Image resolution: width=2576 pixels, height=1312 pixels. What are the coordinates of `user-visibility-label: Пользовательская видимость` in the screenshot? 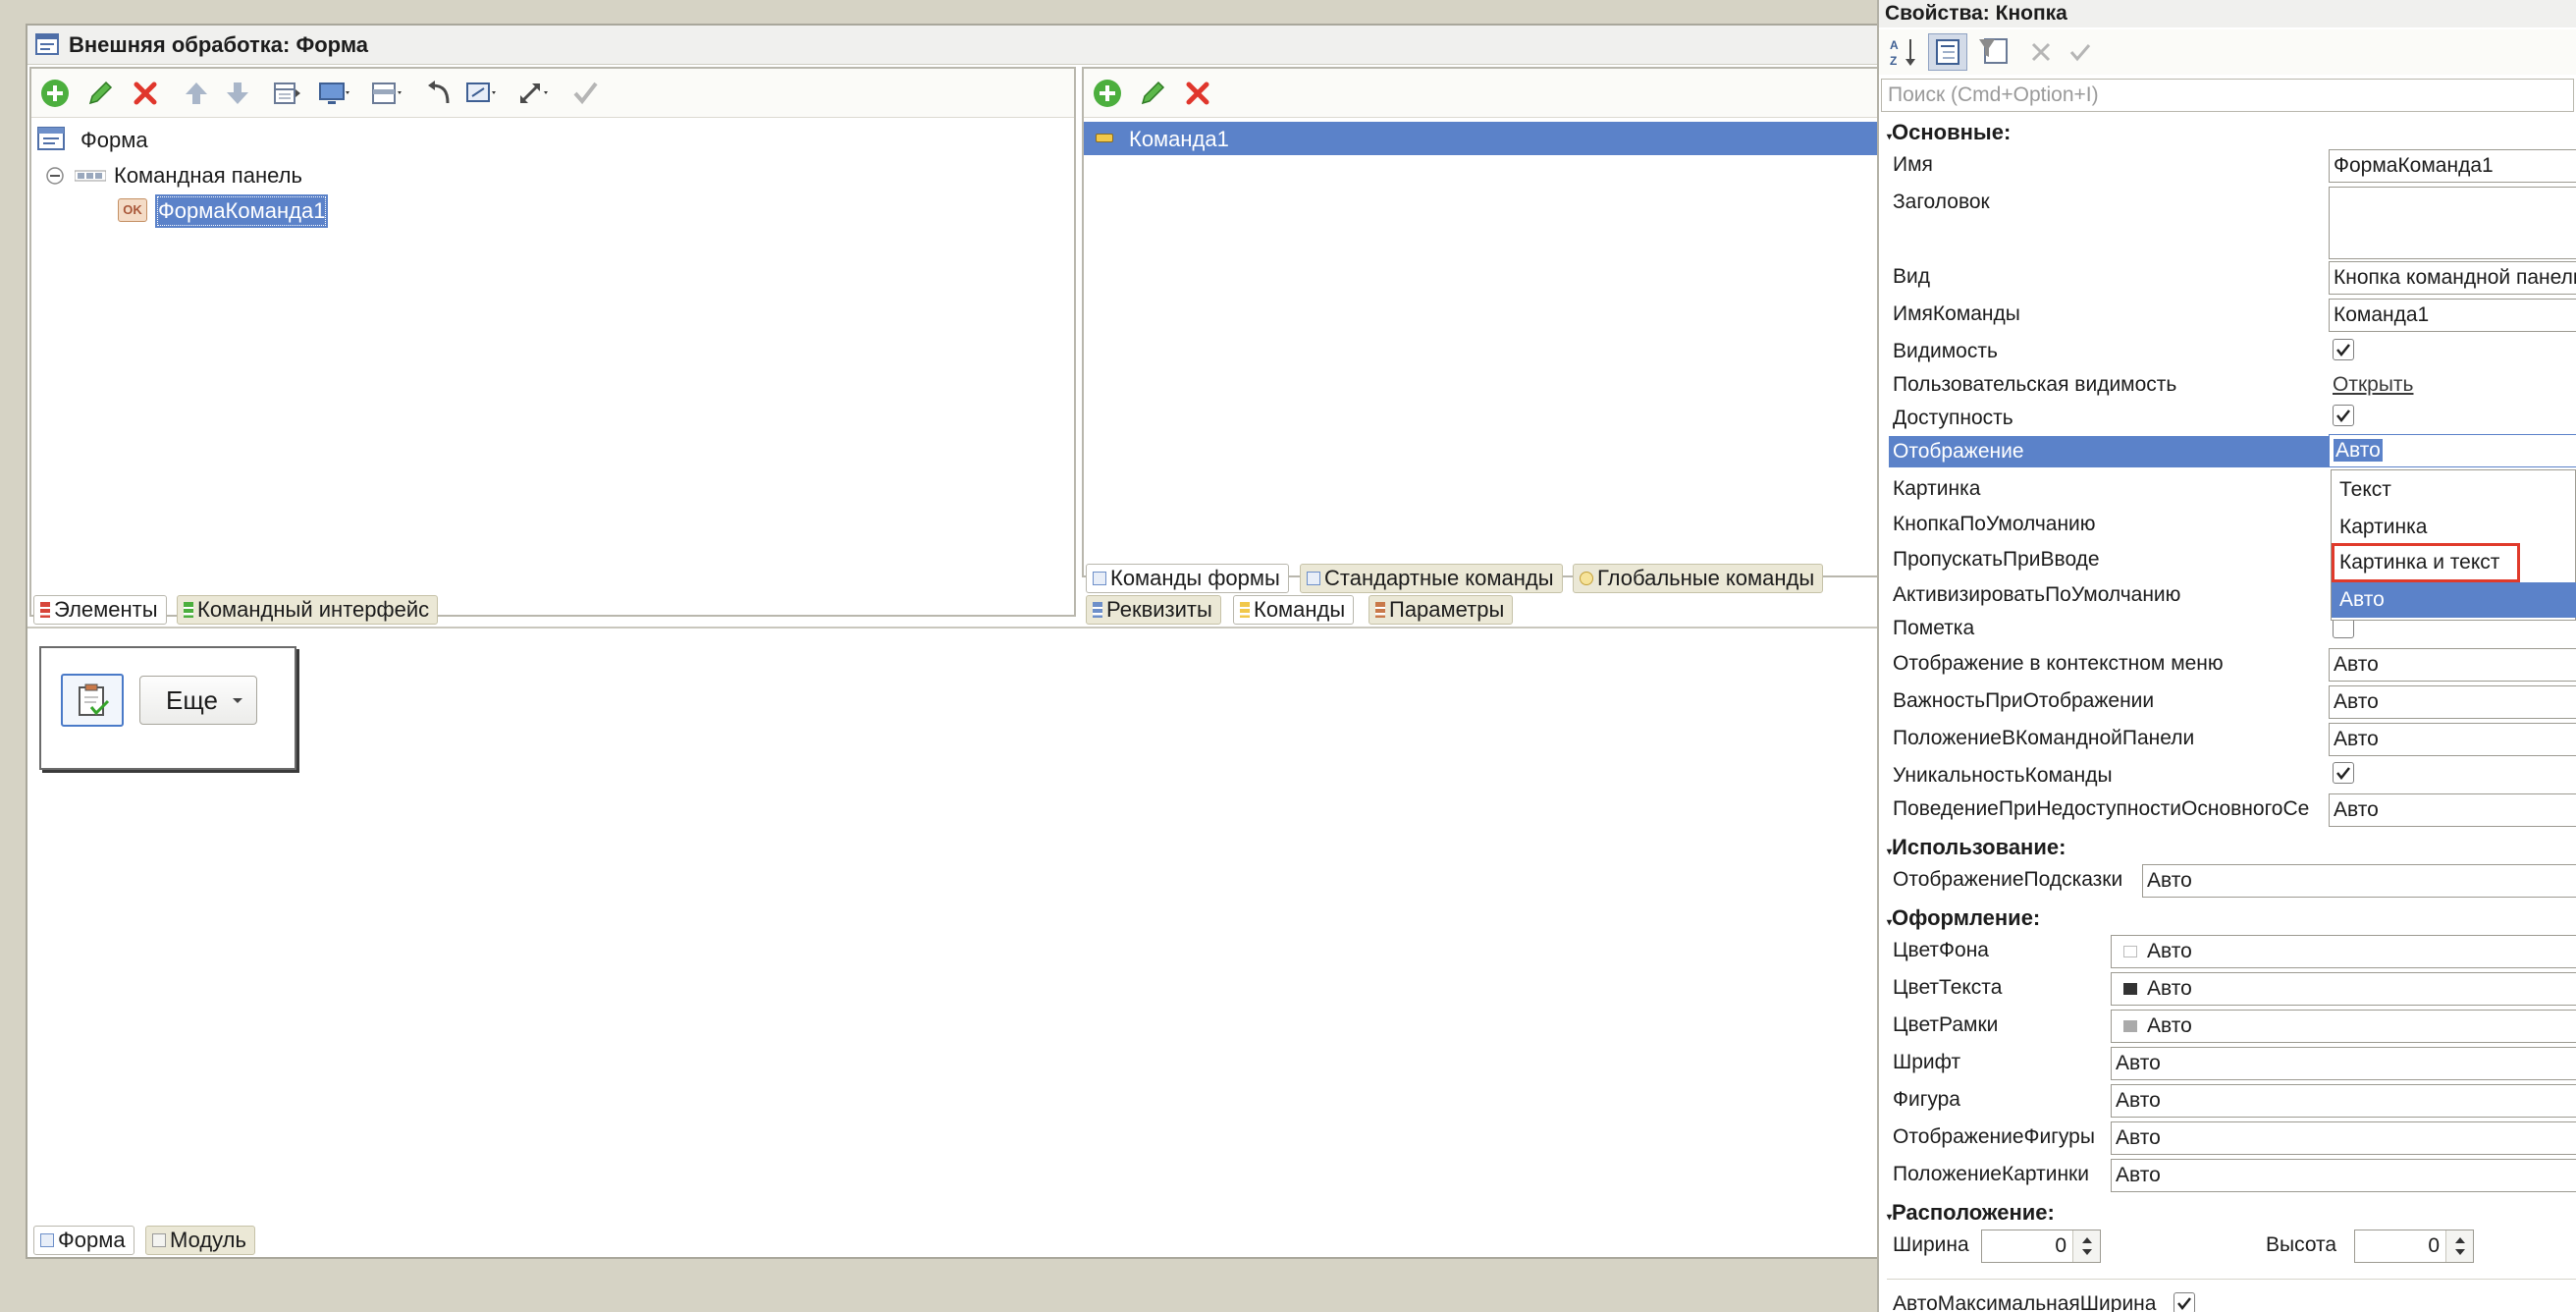 It's located at (2035, 384).